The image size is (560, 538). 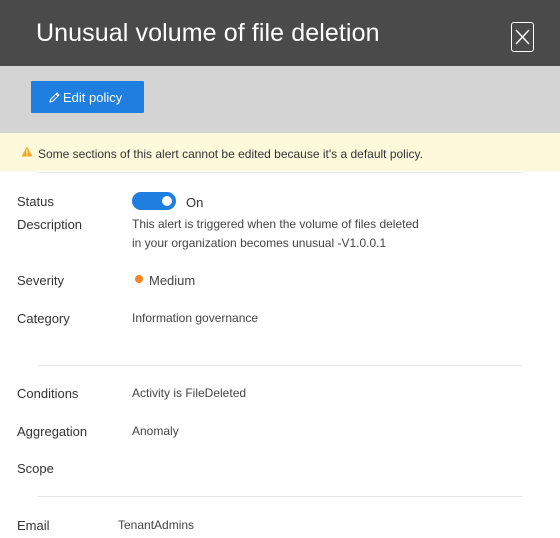 I want to click on category-value: Information governance, so click(x=195, y=318).